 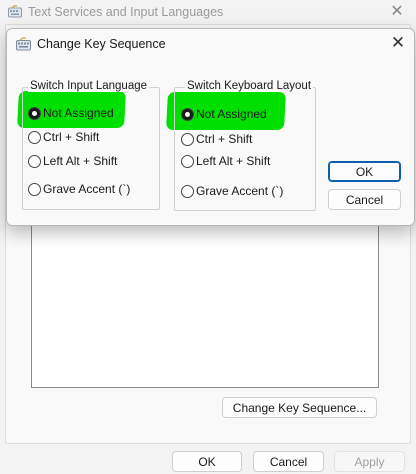 What do you see at coordinates (126, 12) in the screenshot?
I see `background-window-title: Text Services and Input Languages` at bounding box center [126, 12].